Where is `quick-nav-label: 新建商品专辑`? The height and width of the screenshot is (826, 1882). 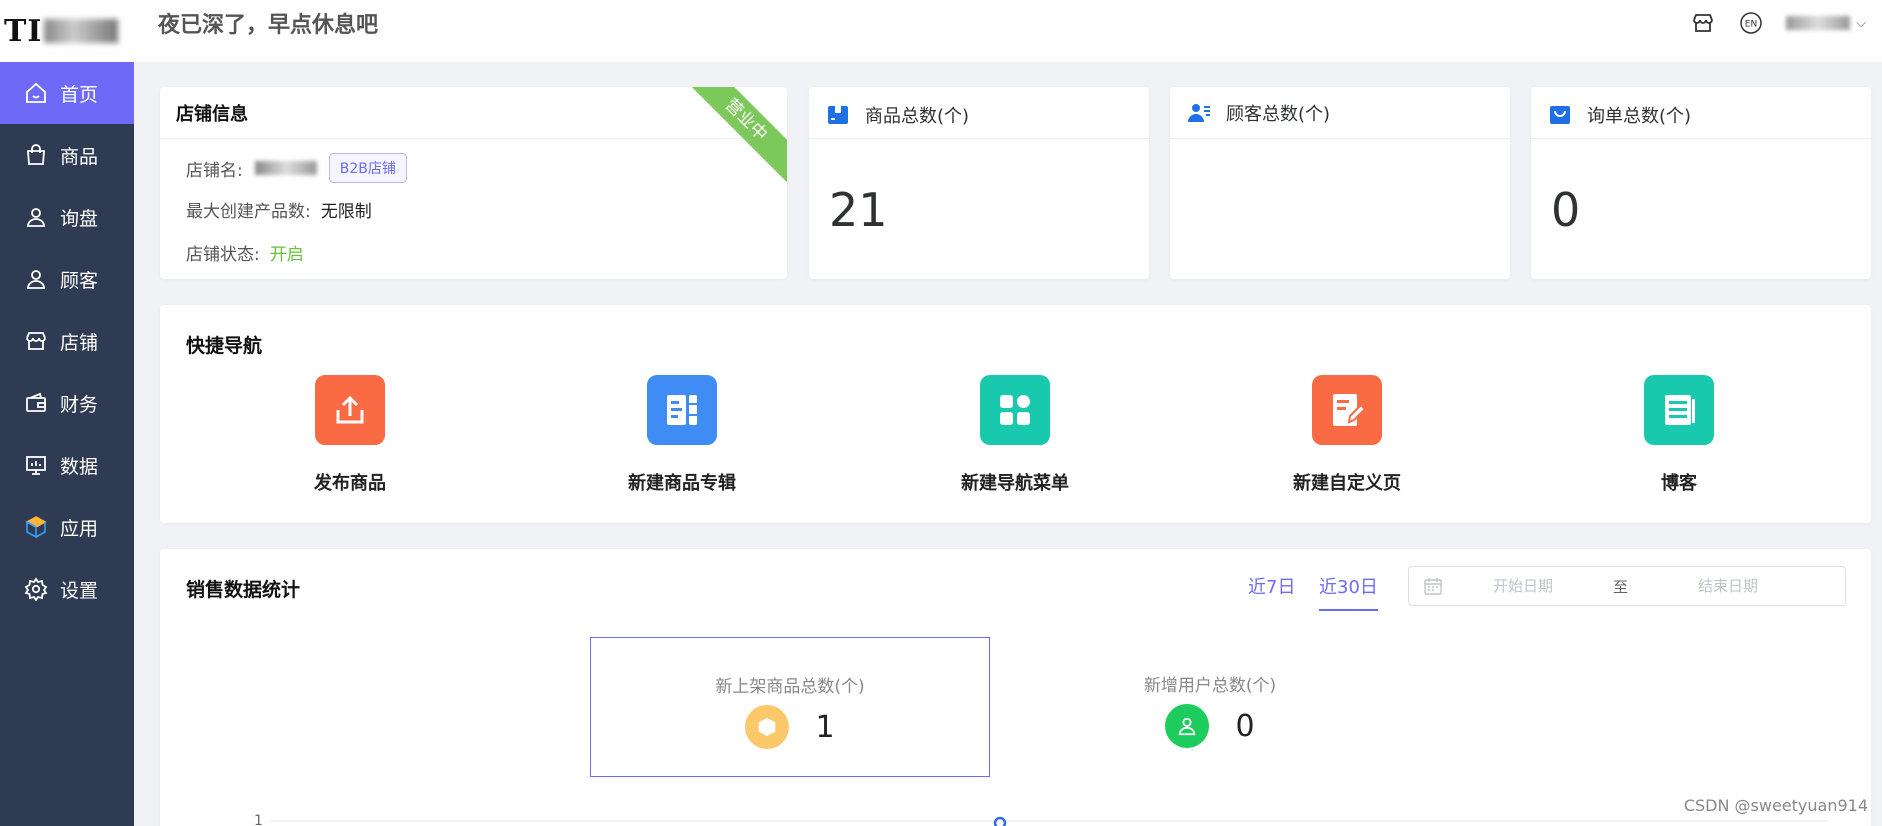 quick-nav-label: 新建商品专辑 is located at coordinates (682, 483).